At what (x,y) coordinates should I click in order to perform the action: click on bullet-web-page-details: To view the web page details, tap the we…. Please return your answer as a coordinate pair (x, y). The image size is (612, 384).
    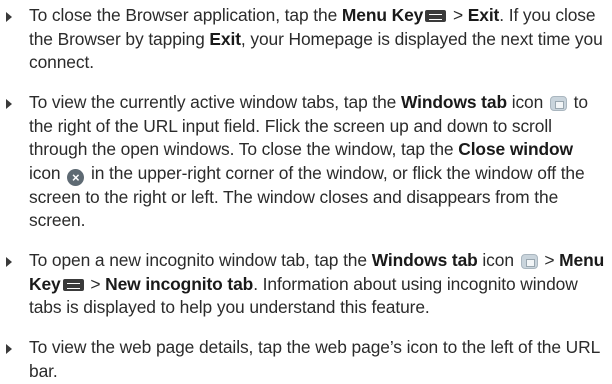
    Looking at the image, I should click on (306, 359).